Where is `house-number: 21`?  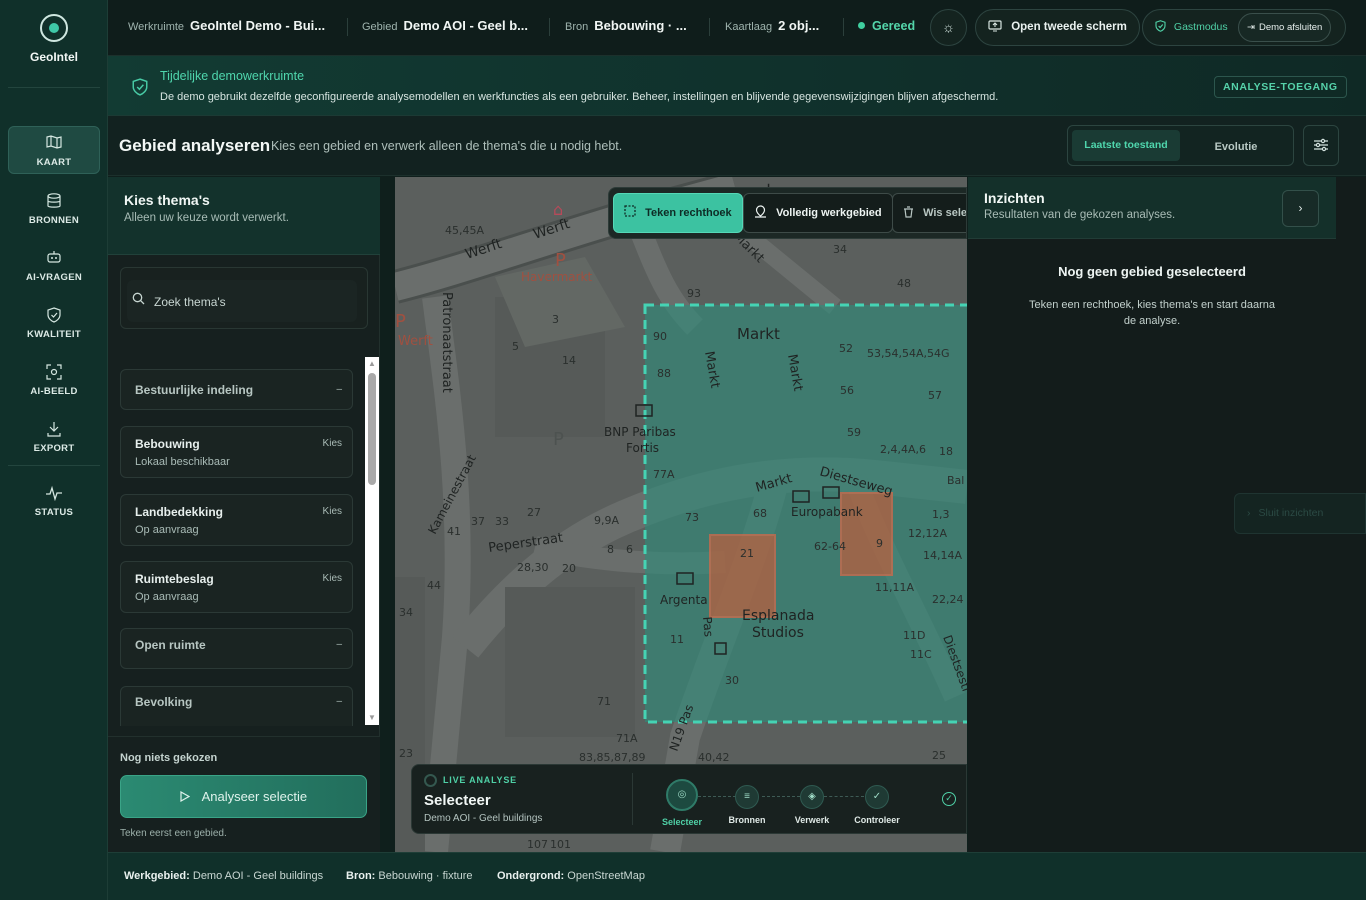 house-number: 21 is located at coordinates (747, 553).